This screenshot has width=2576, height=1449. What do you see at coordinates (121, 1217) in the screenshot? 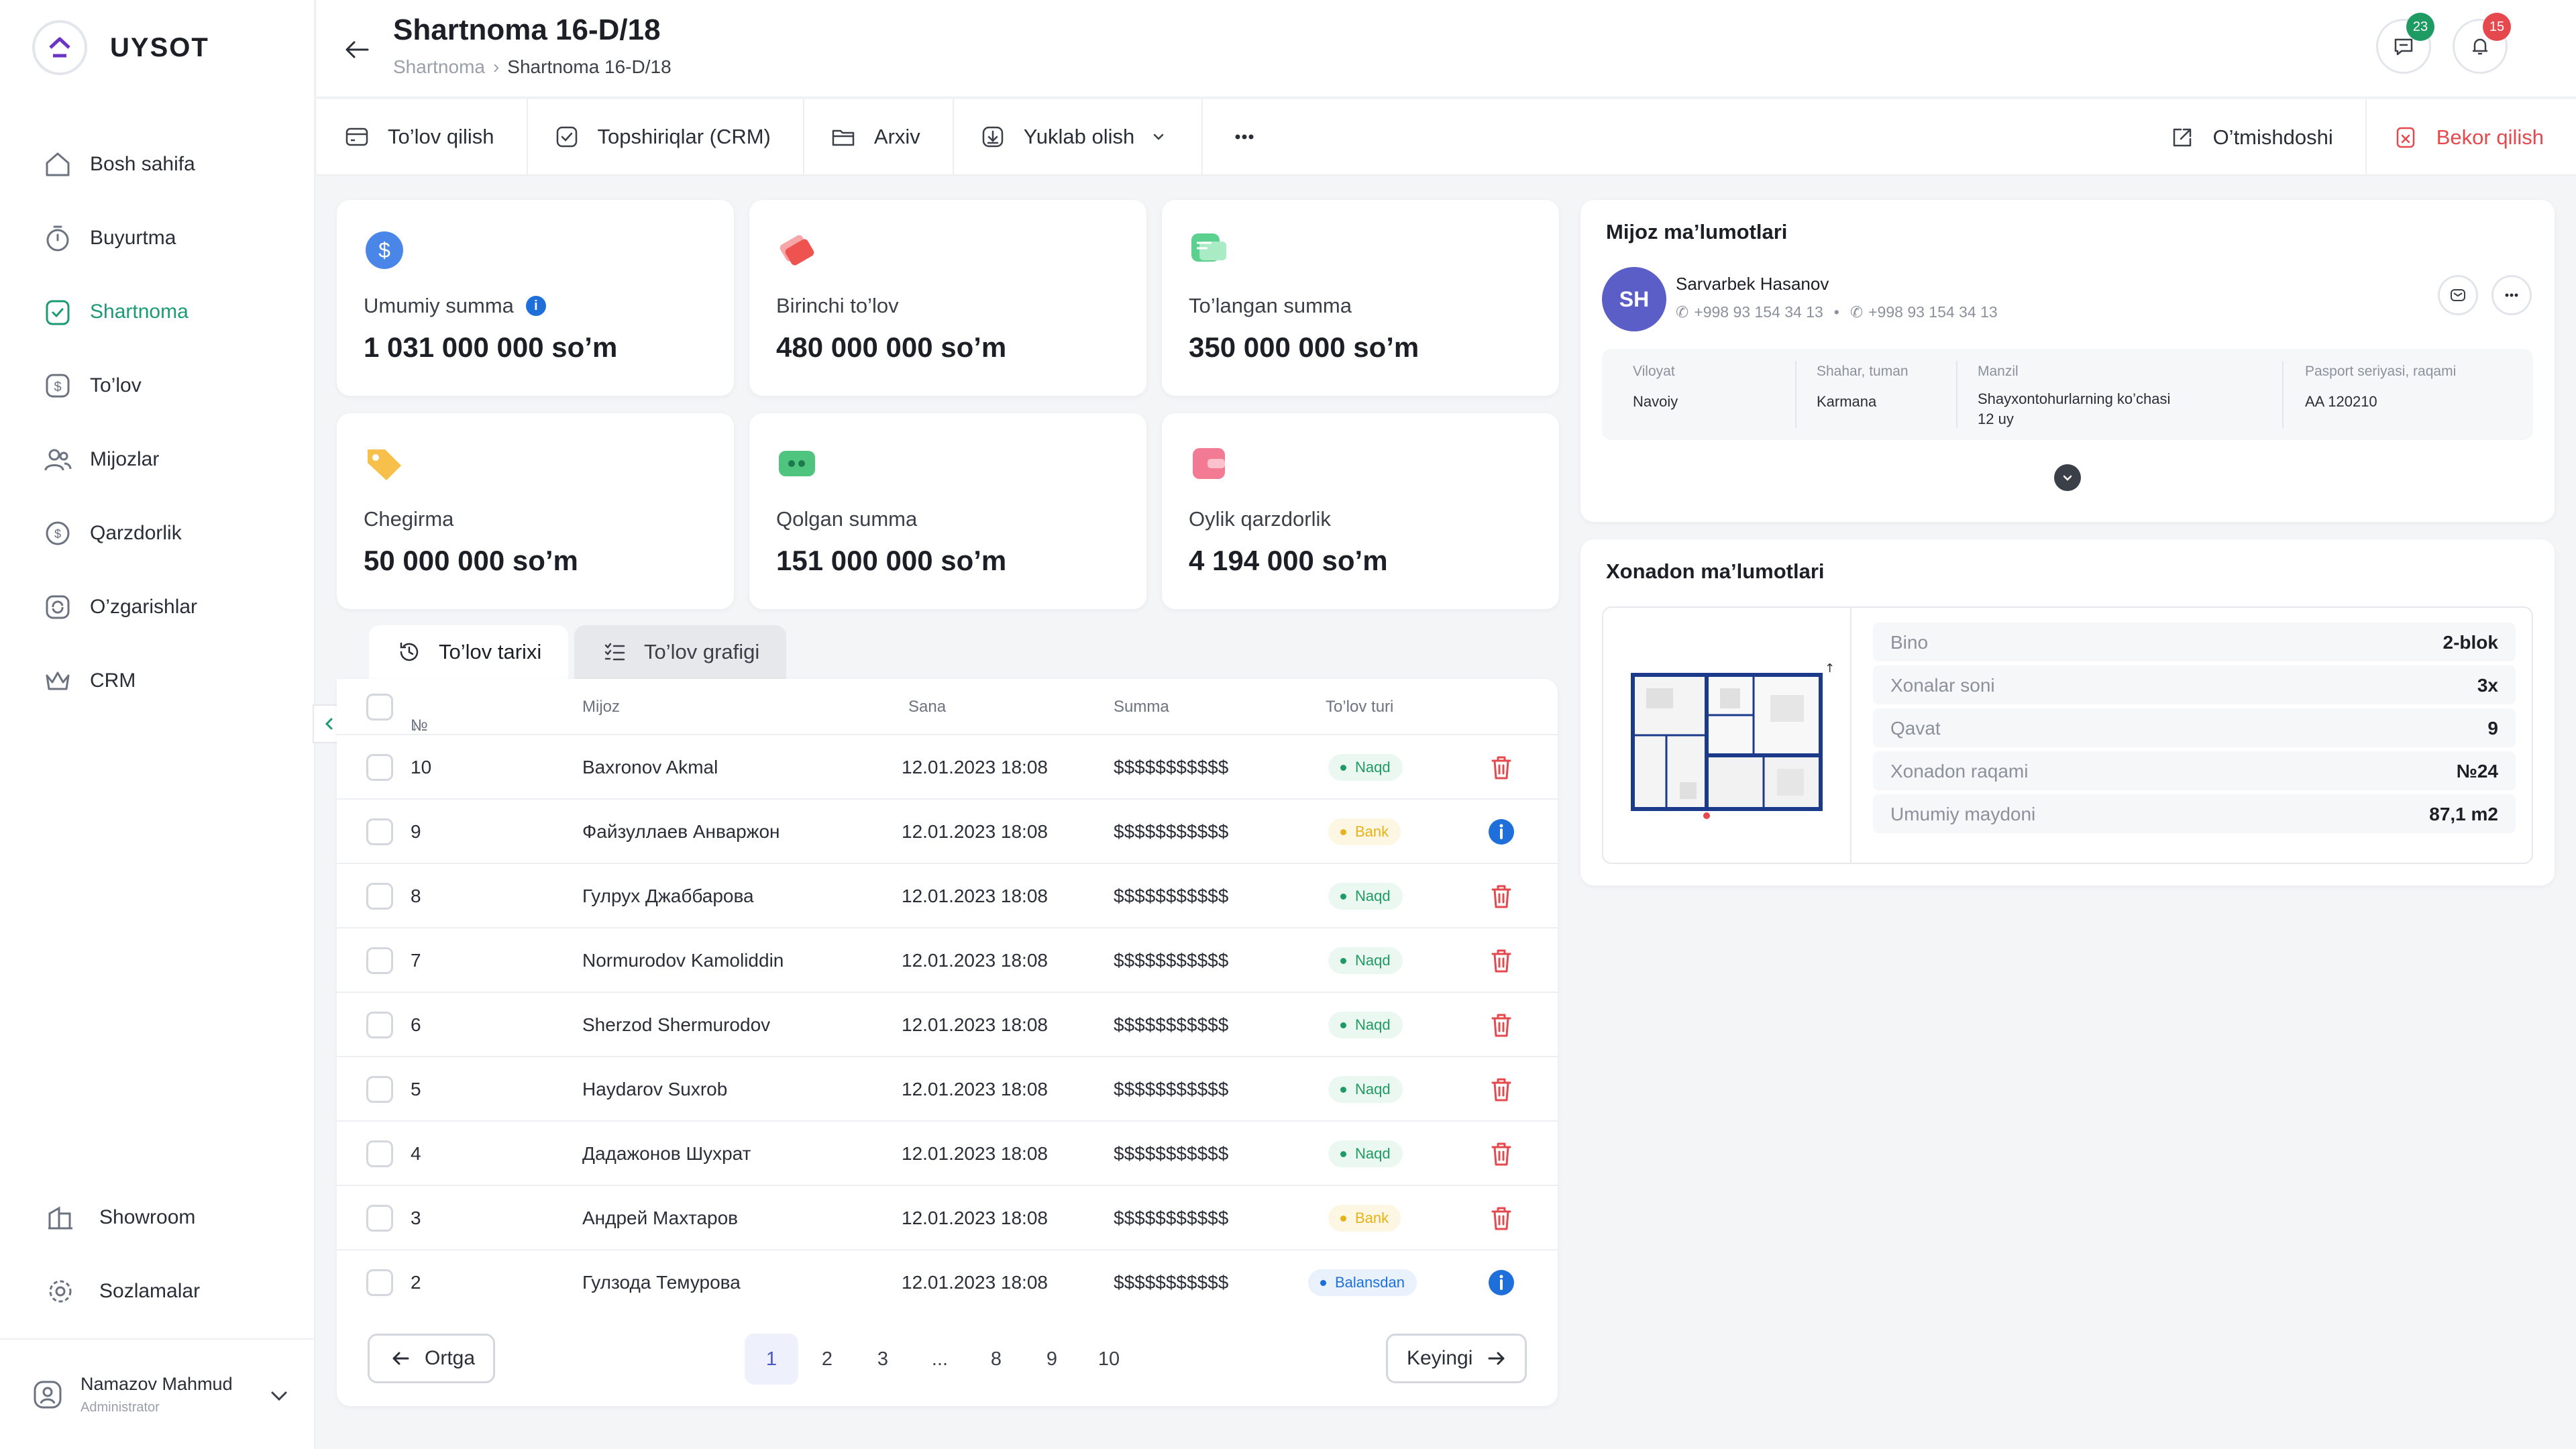
I see `sidebar-item-showroom: Showroom` at bounding box center [121, 1217].